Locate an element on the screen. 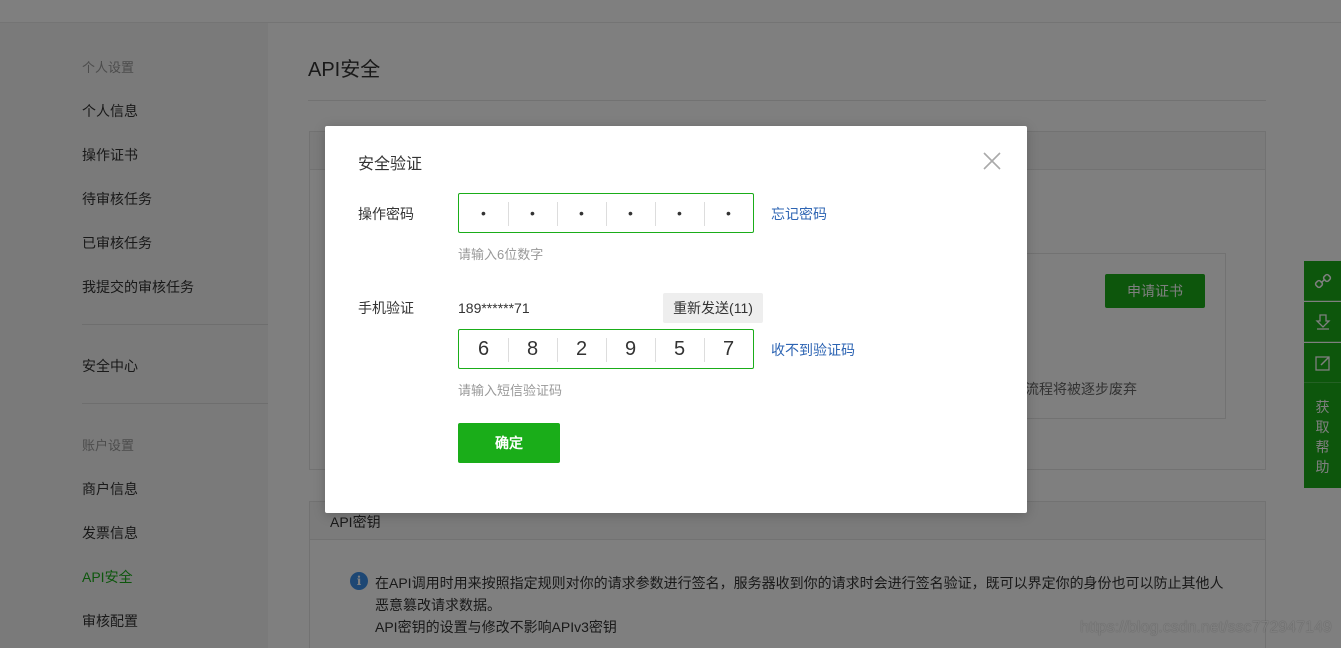 The width and height of the screenshot is (1341, 648). close-icon is located at coordinates (992, 161).